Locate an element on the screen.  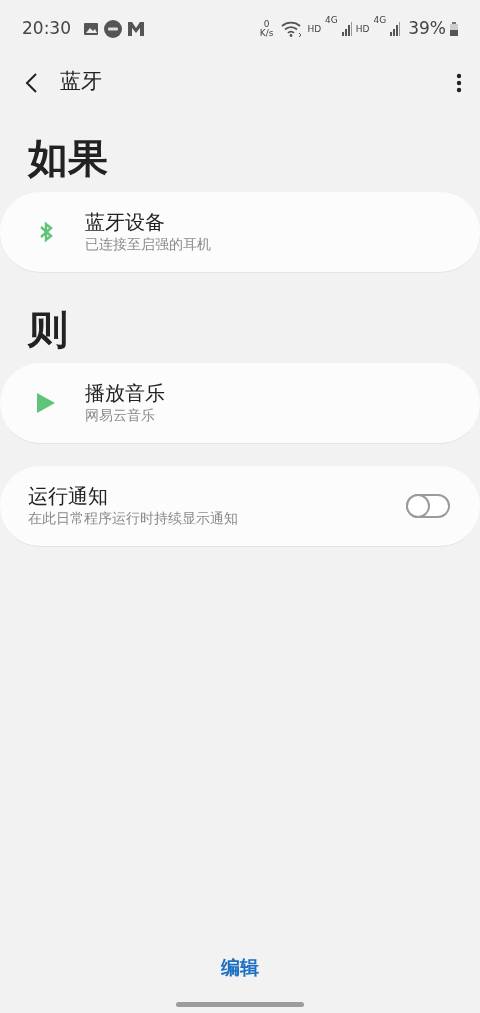
section-heading: 则 is located at coordinates (47, 329).